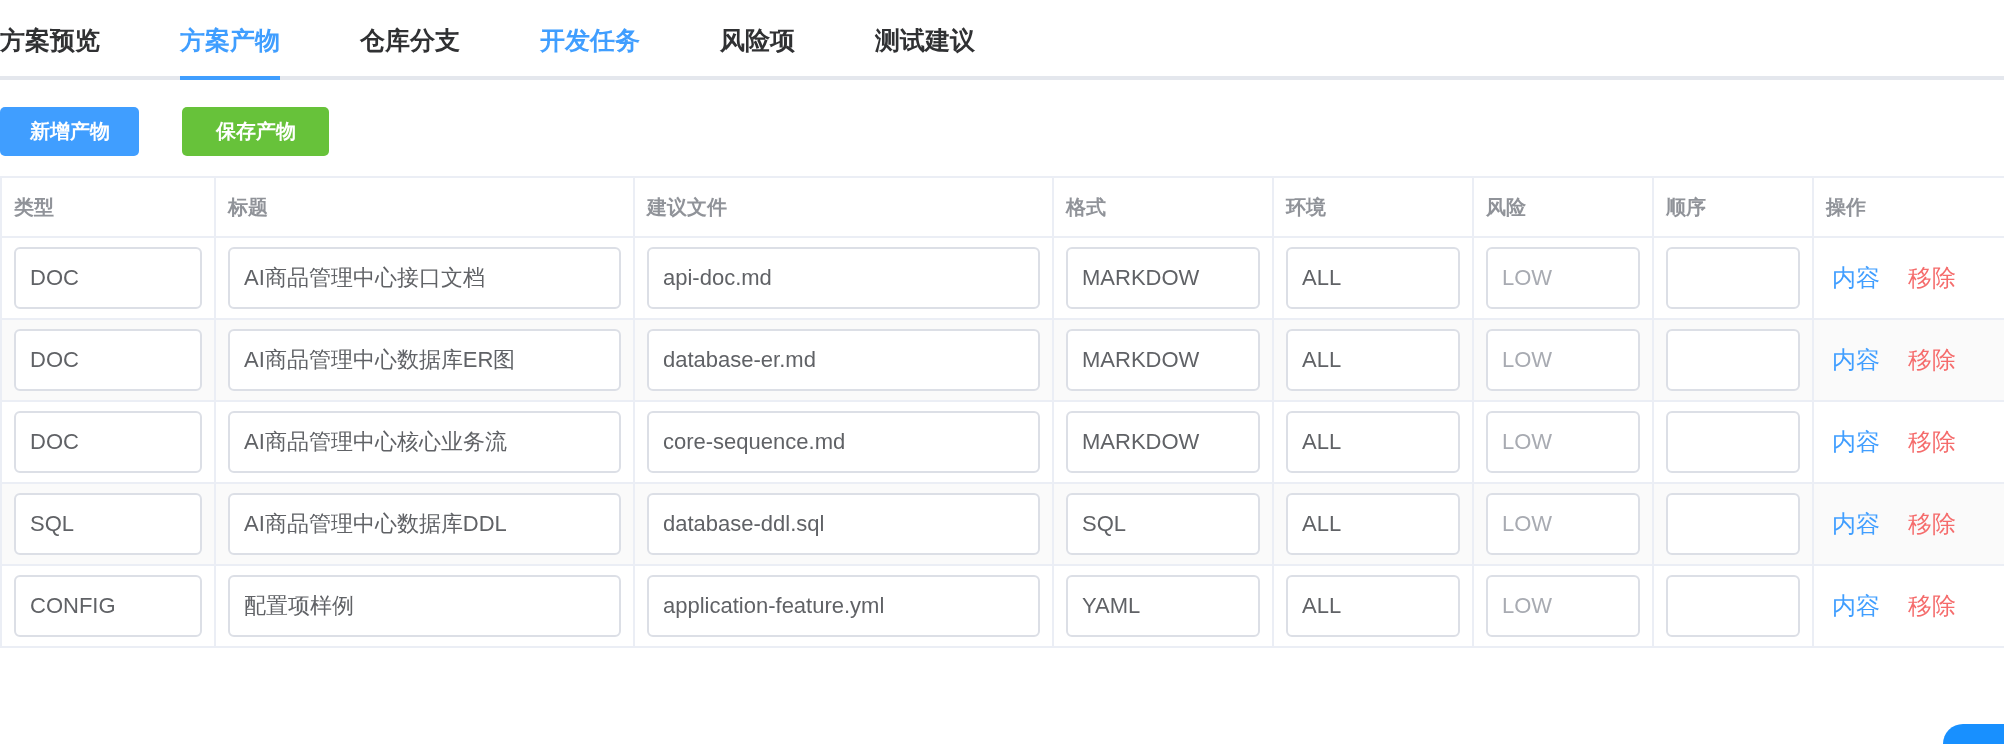 Image resolution: width=2004 pixels, height=744 pixels. I want to click on column-header: 类型, so click(34, 206).